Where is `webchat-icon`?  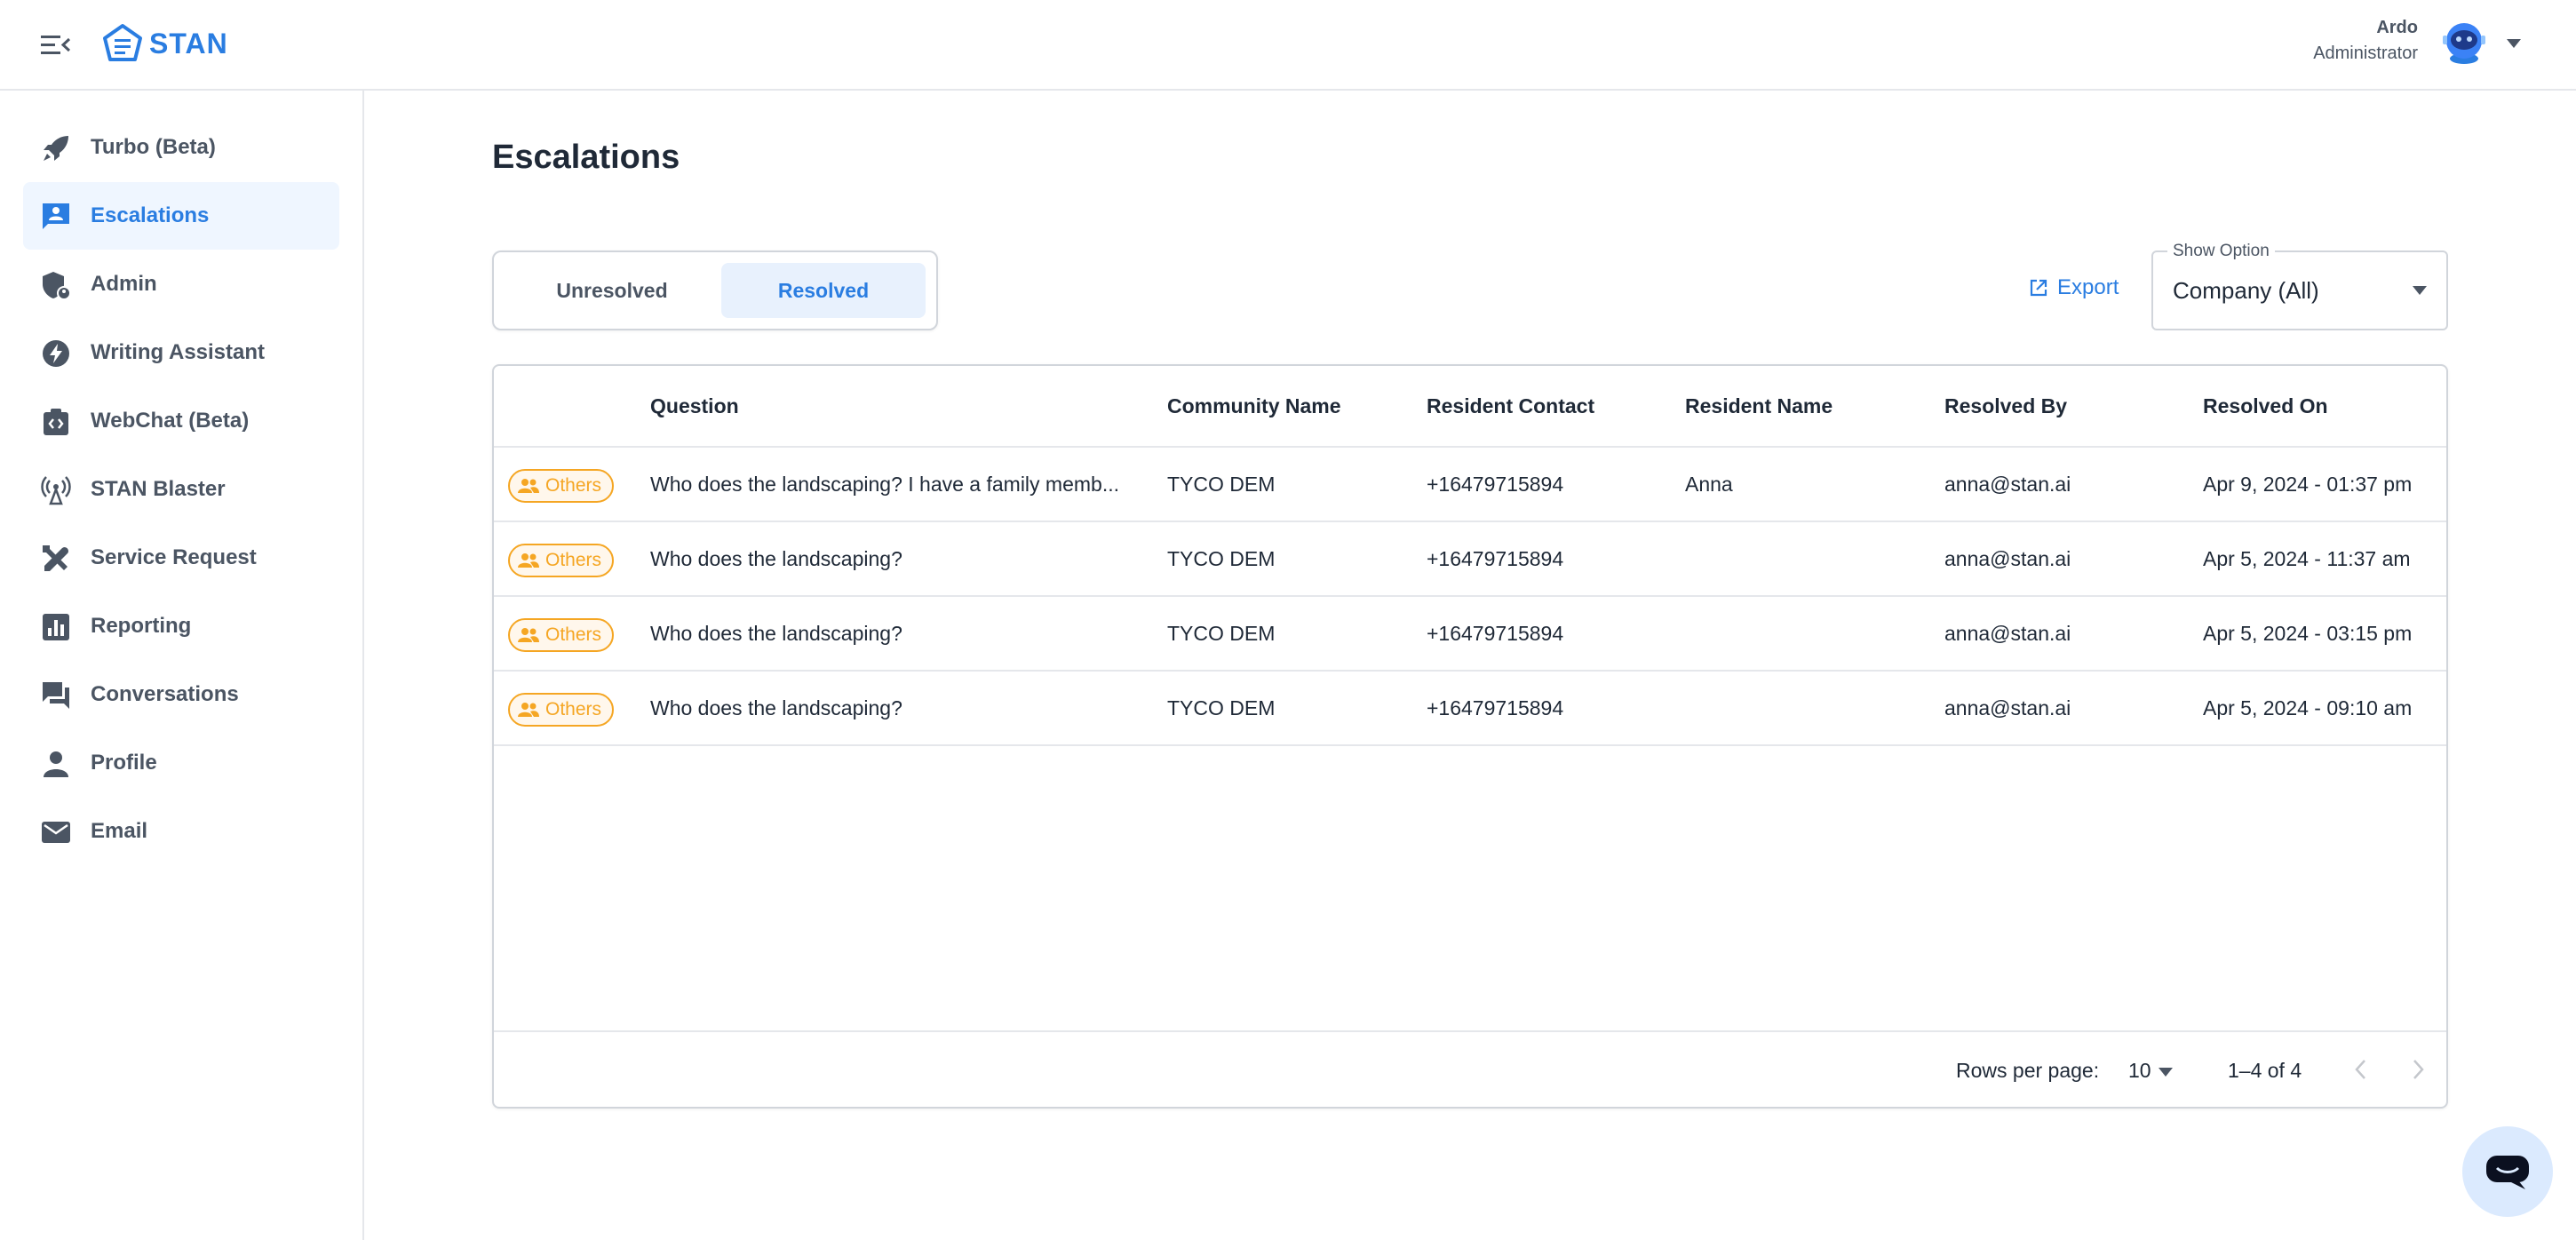
webchat-icon is located at coordinates (56, 422).